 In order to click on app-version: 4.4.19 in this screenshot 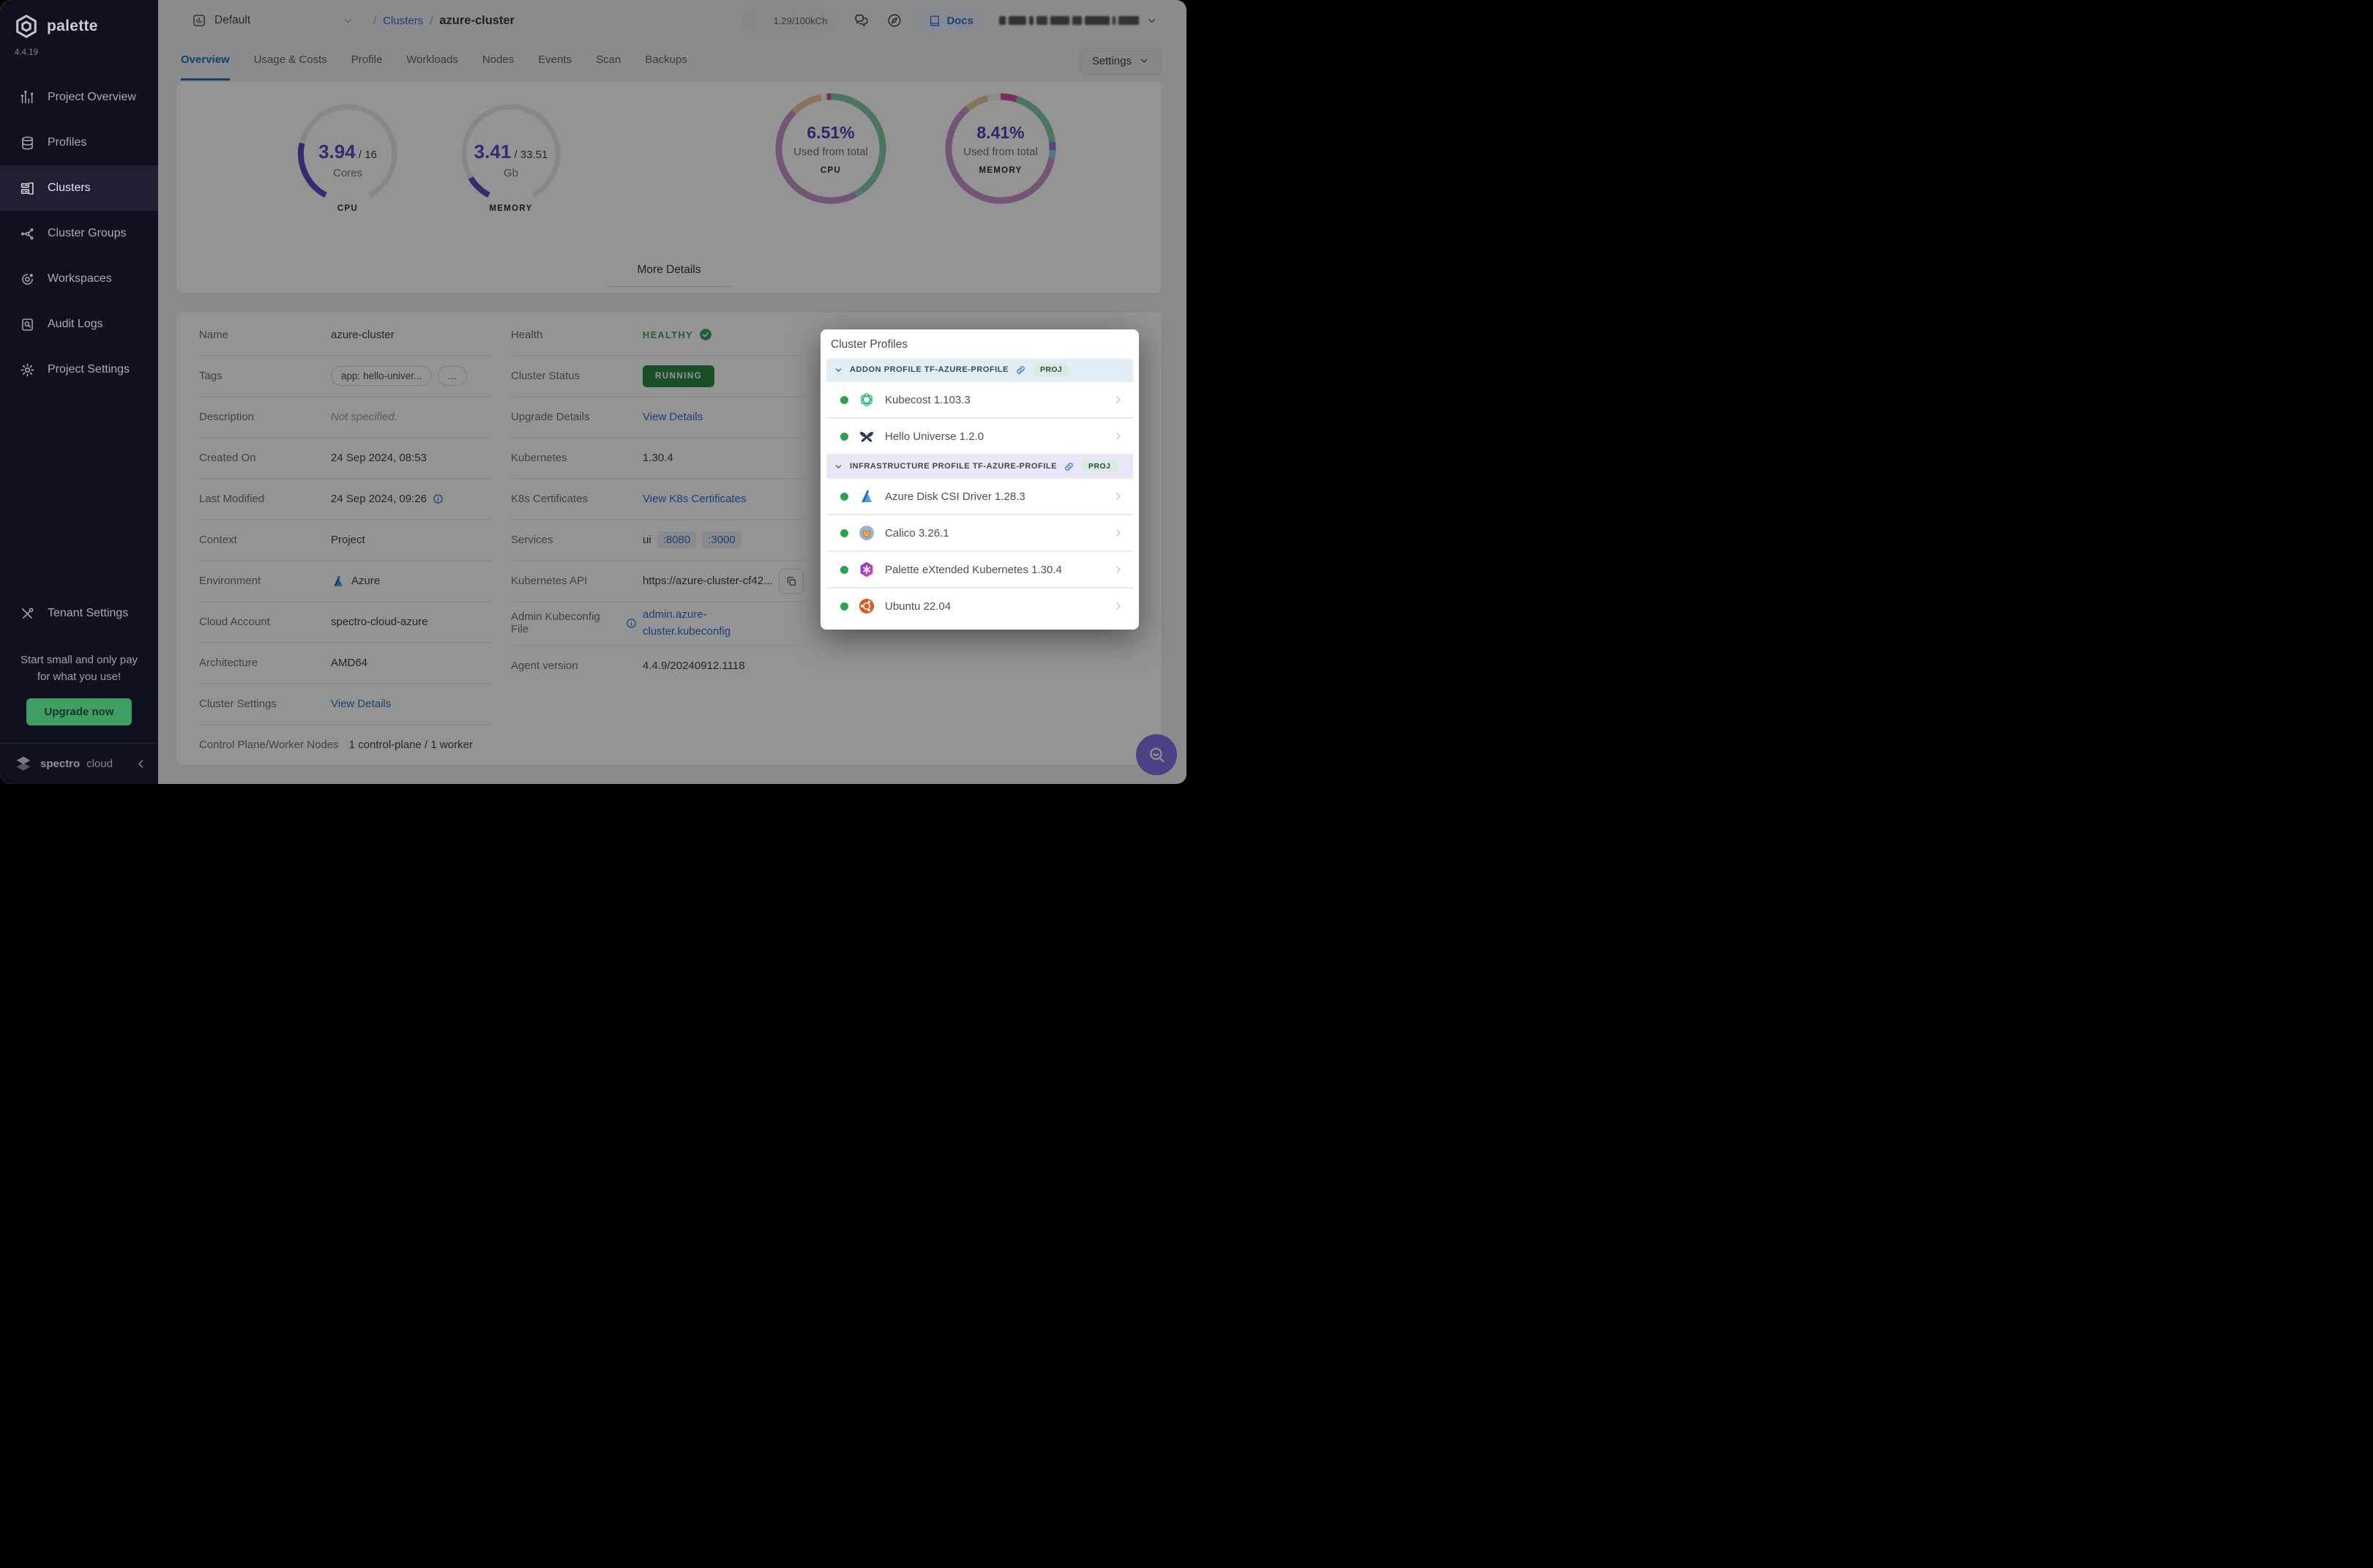, I will do `click(27, 52)`.